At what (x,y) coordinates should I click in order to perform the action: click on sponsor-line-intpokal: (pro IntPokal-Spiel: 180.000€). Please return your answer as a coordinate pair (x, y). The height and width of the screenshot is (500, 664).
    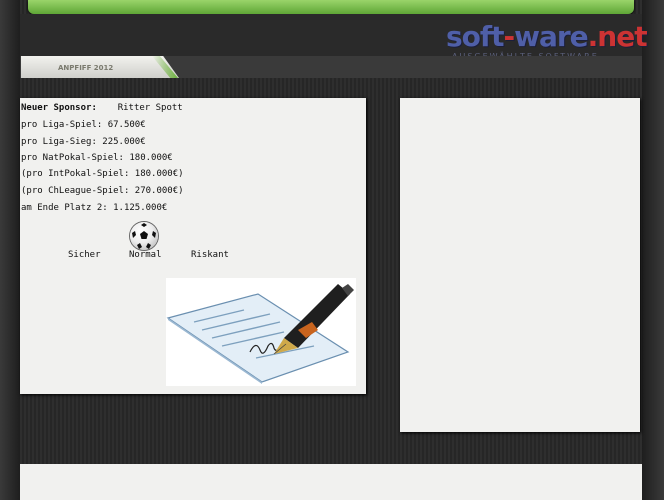
    Looking at the image, I should click on (102, 174).